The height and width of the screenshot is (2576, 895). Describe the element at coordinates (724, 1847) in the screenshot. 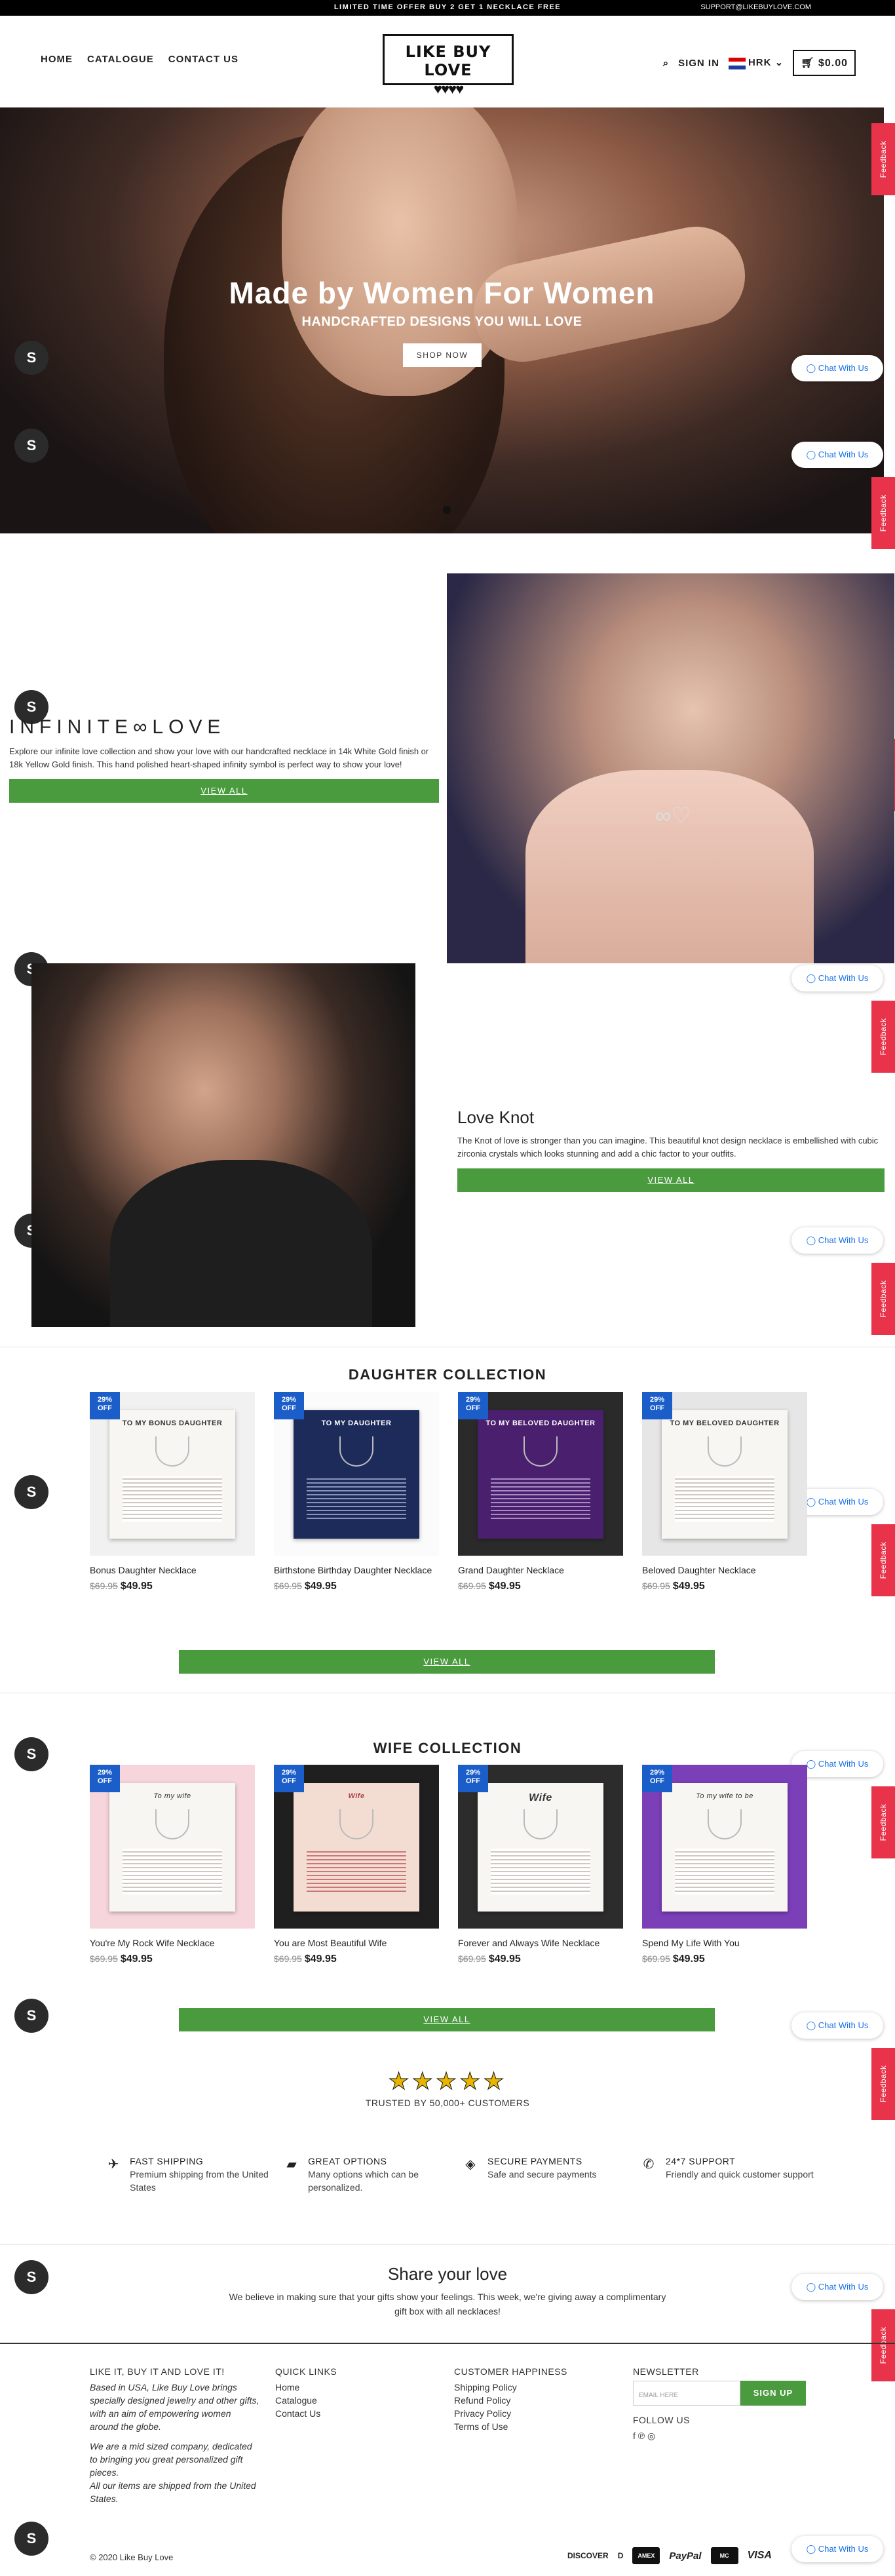

I see `product-image: To my wife to be 29% OFF` at that location.